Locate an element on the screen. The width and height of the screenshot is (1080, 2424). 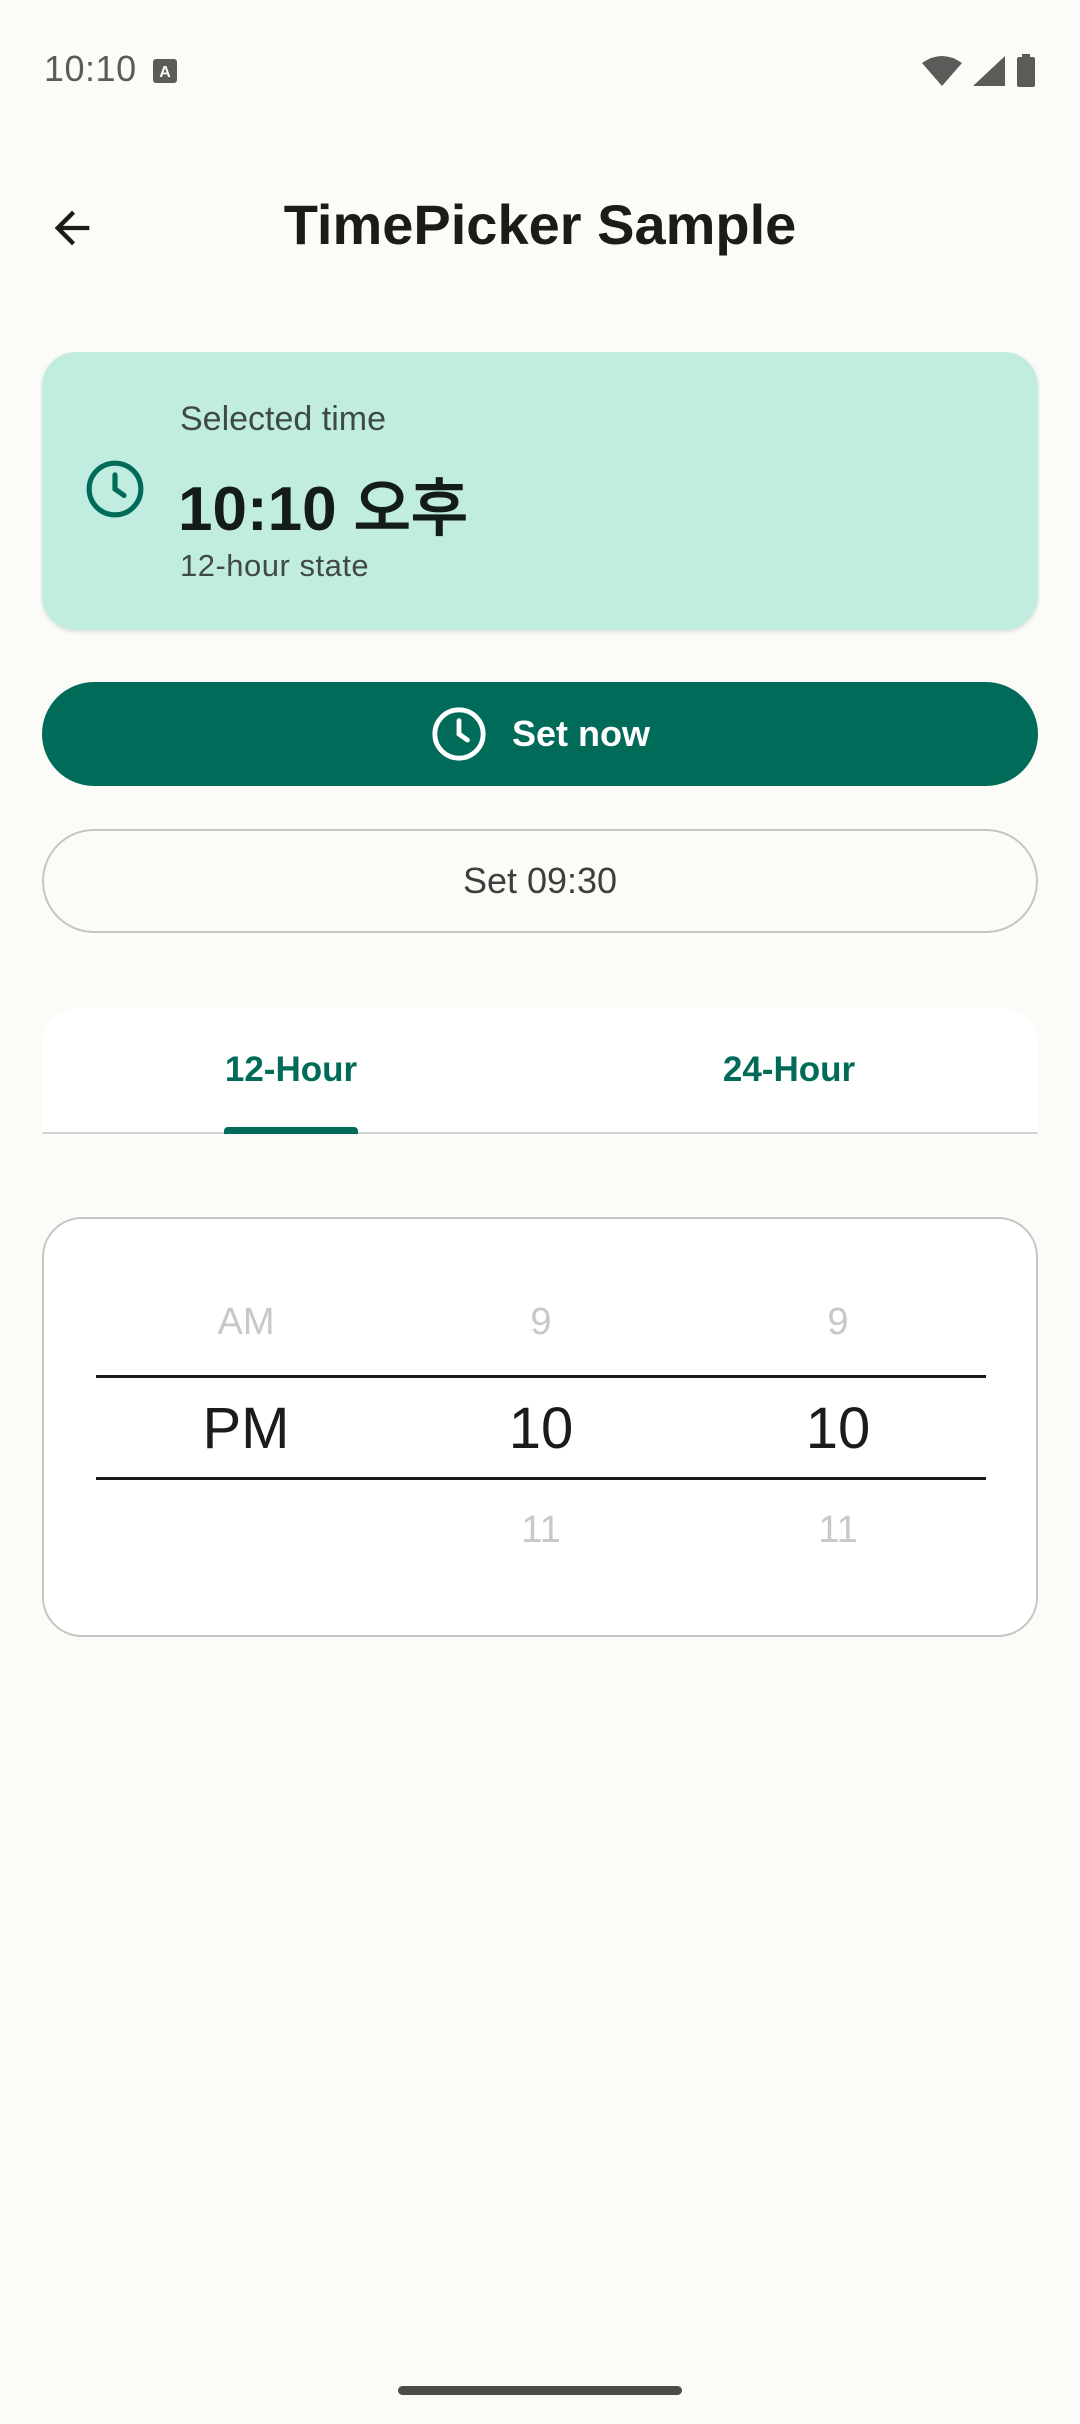
set-preset-time-button: Set 09:30 is located at coordinates (540, 881).